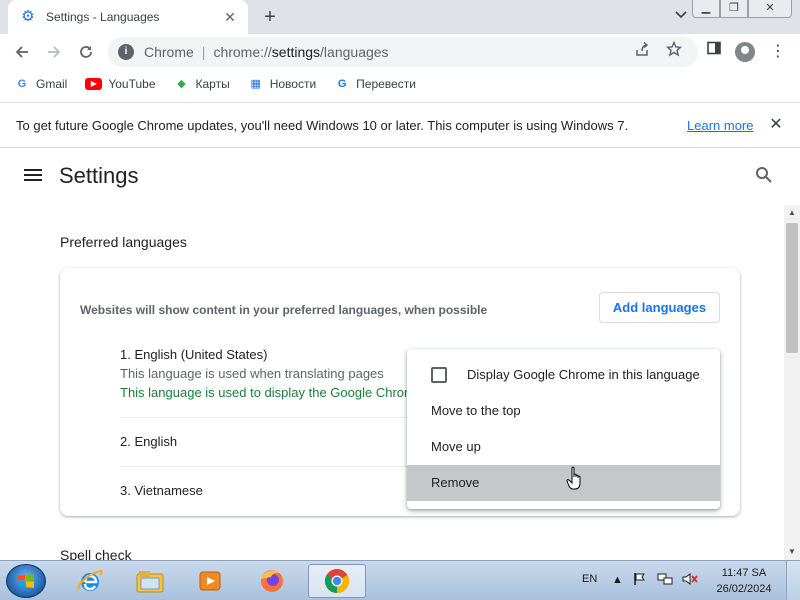 The image size is (800, 600). I want to click on tab-search-chevron-icon, so click(681, 18).